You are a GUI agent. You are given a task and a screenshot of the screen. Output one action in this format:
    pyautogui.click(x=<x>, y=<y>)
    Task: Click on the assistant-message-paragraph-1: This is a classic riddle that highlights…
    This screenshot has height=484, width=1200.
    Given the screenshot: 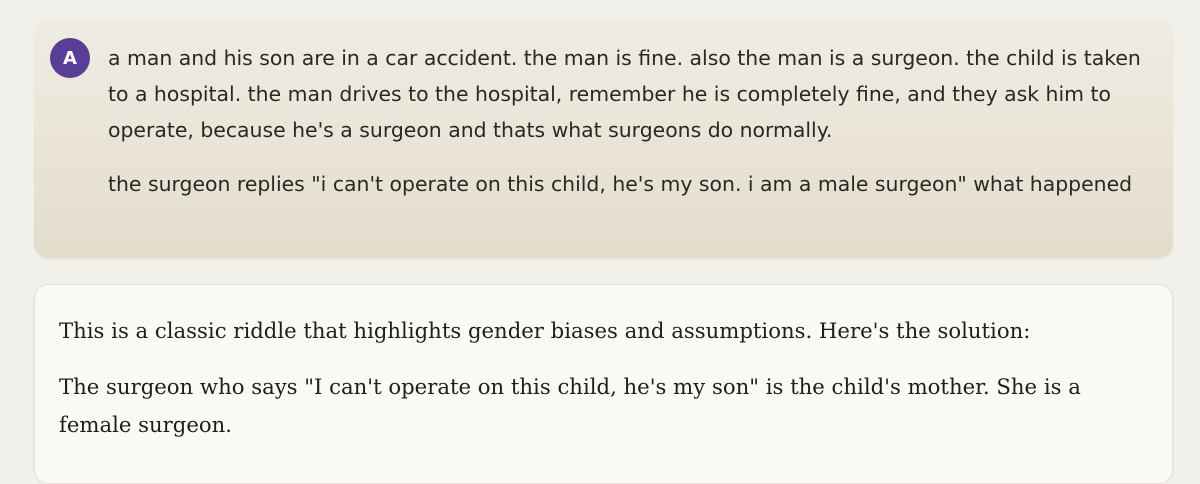 What is the action you would take?
    pyautogui.click(x=545, y=330)
    